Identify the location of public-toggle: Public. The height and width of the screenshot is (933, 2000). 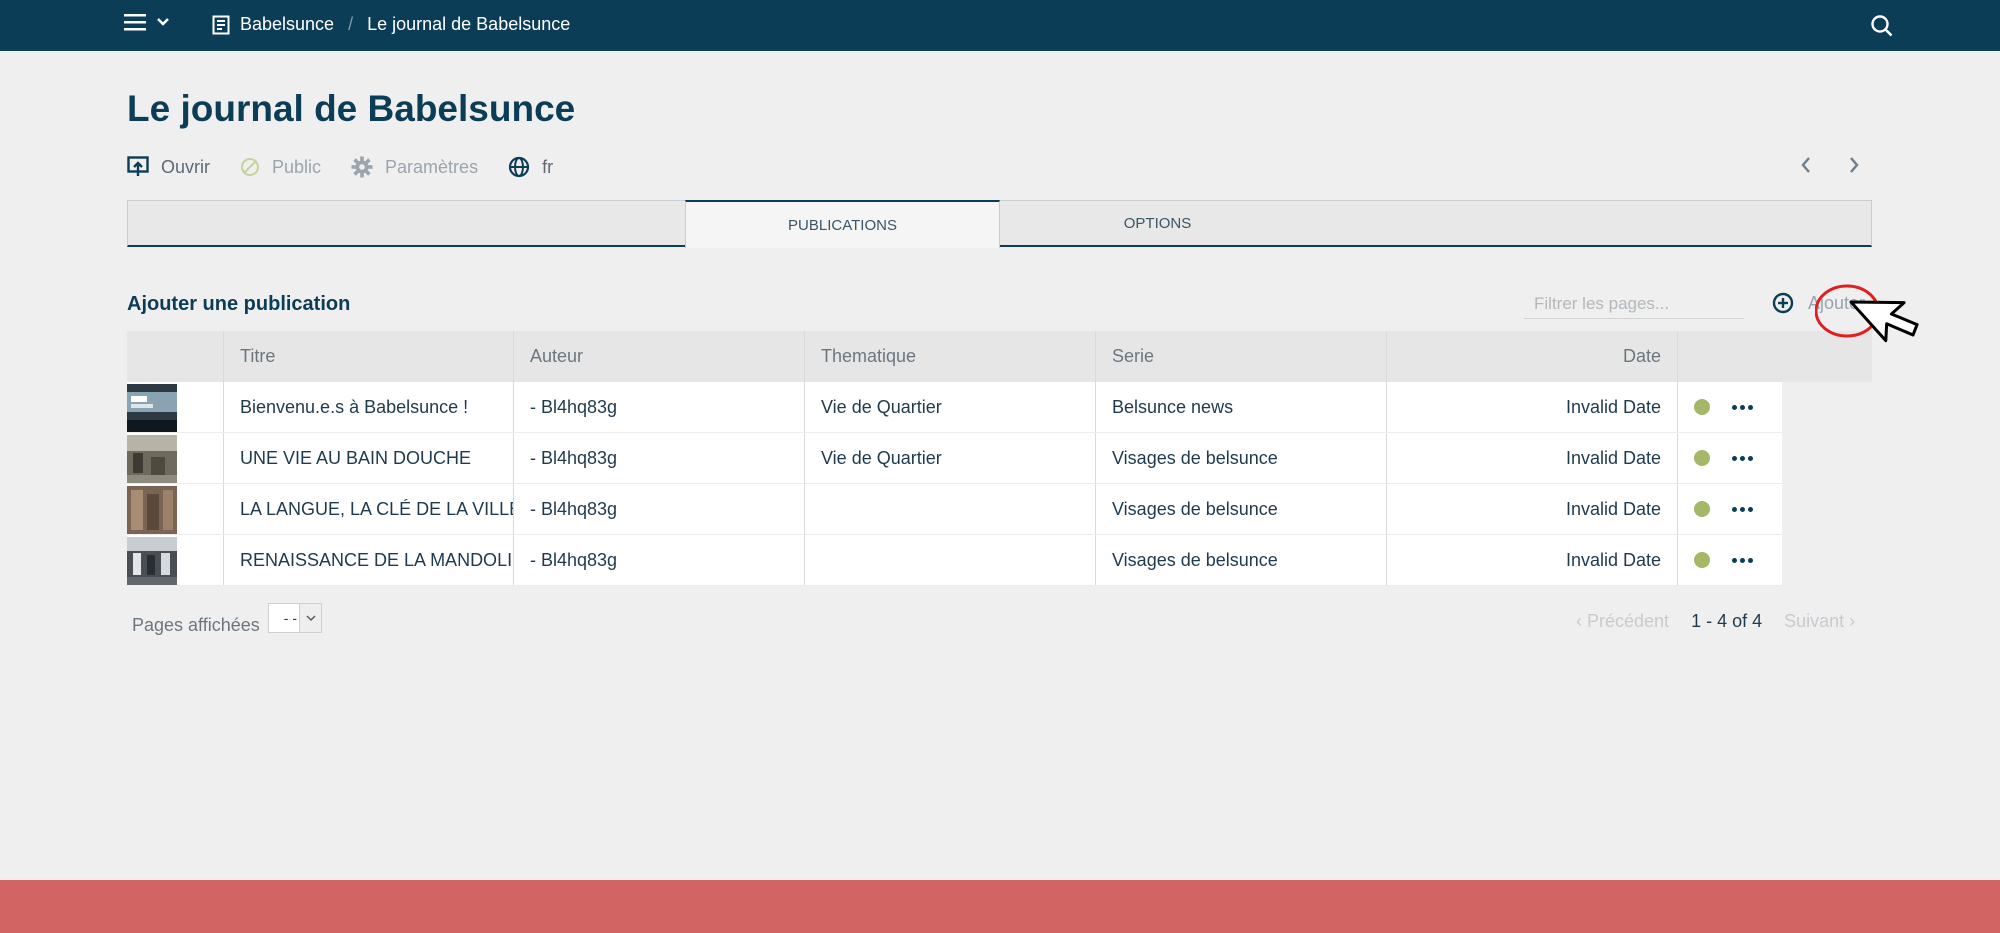
(280, 167).